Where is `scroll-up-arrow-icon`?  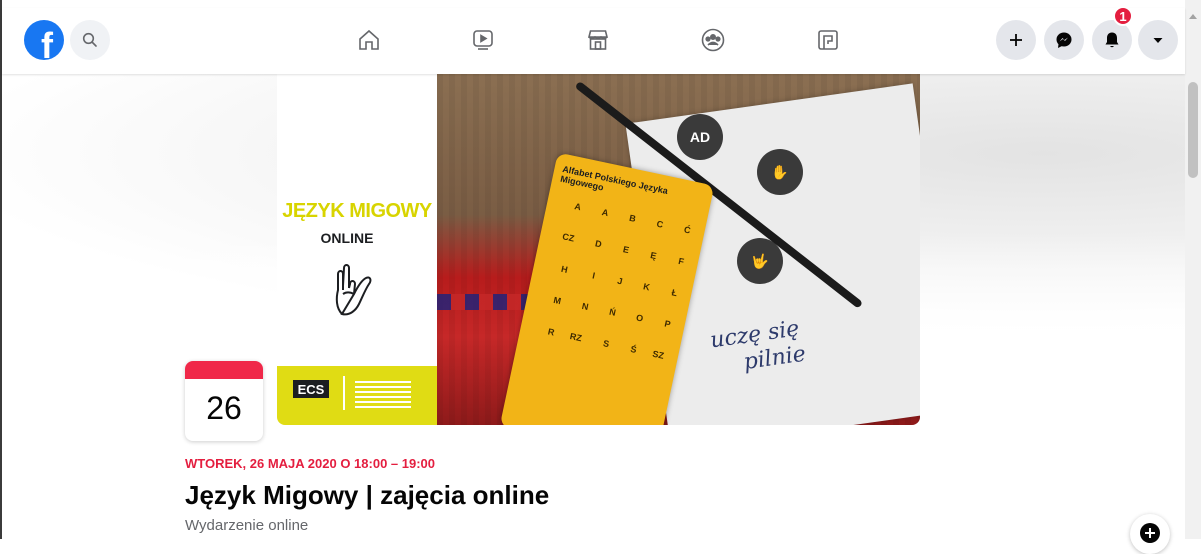
scroll-up-arrow-icon is located at coordinates (1193, 16).